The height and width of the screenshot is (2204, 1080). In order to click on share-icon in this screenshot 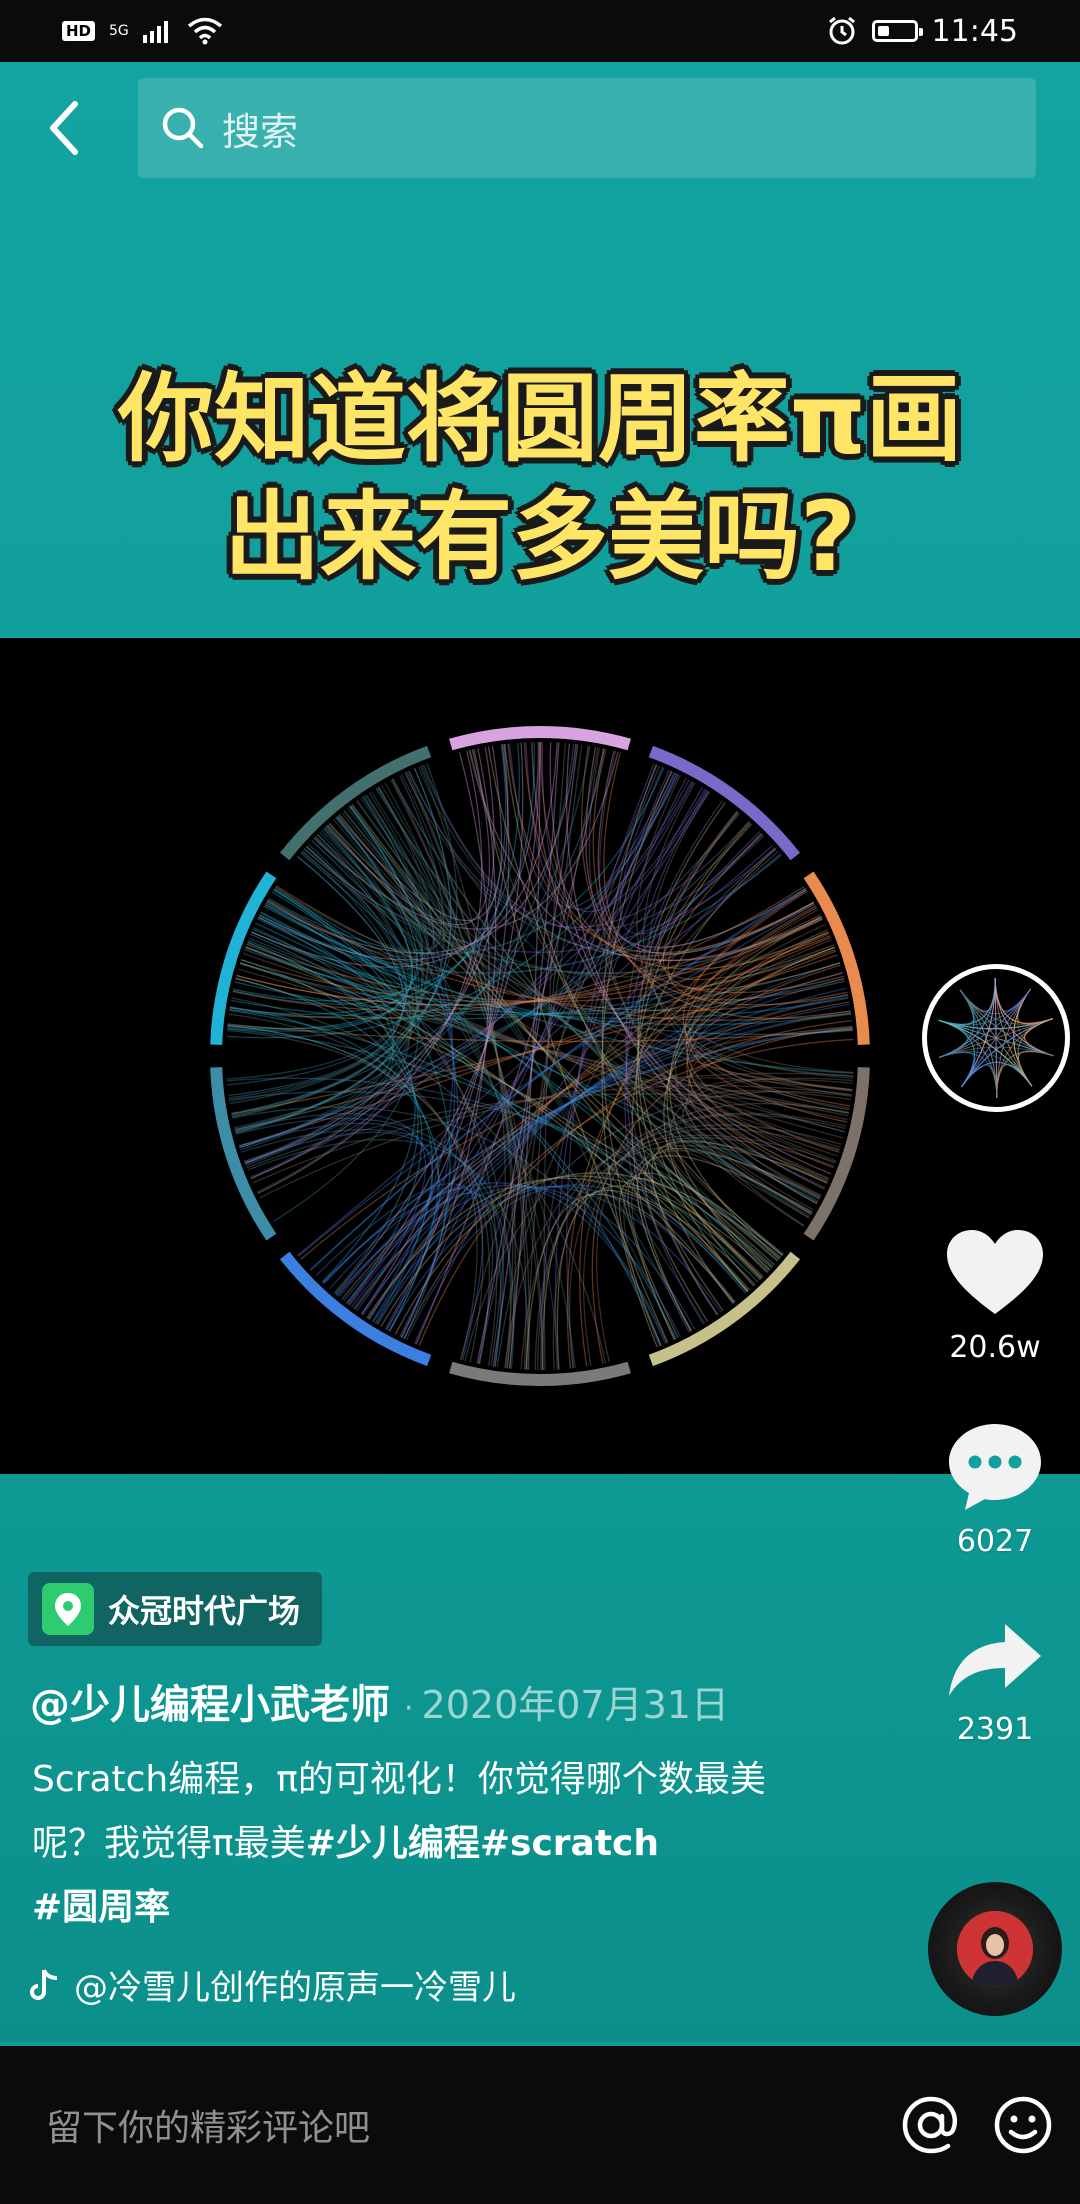, I will do `click(995, 1660)`.